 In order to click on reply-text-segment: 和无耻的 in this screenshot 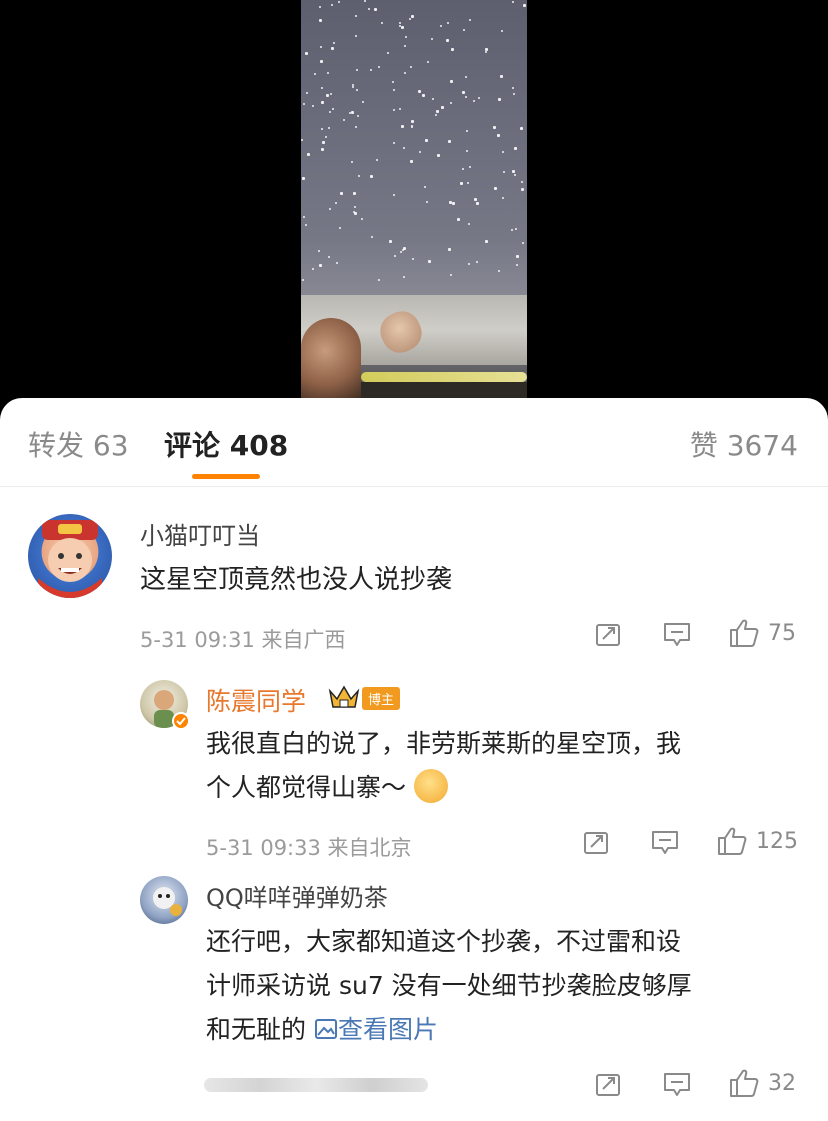, I will do `click(256, 1029)`.